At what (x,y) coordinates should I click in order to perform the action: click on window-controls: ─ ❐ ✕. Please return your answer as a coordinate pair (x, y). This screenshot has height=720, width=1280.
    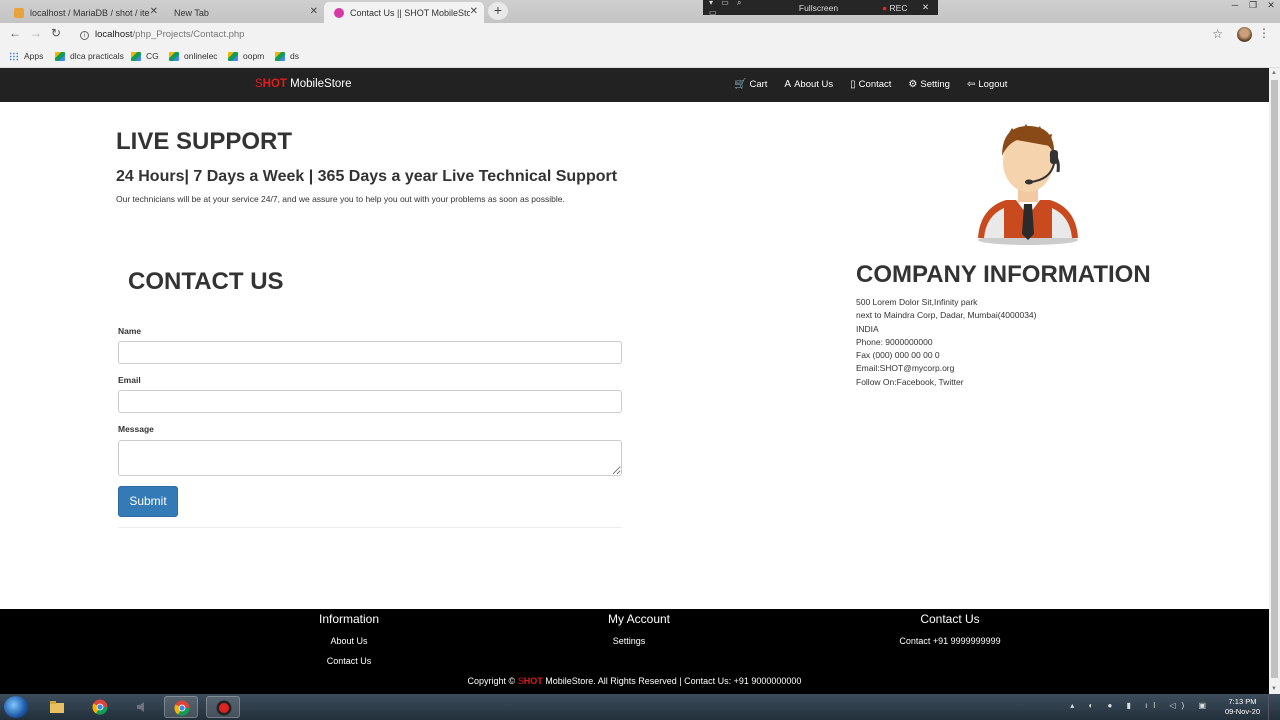
    Looking at the image, I should click on (1253, 7).